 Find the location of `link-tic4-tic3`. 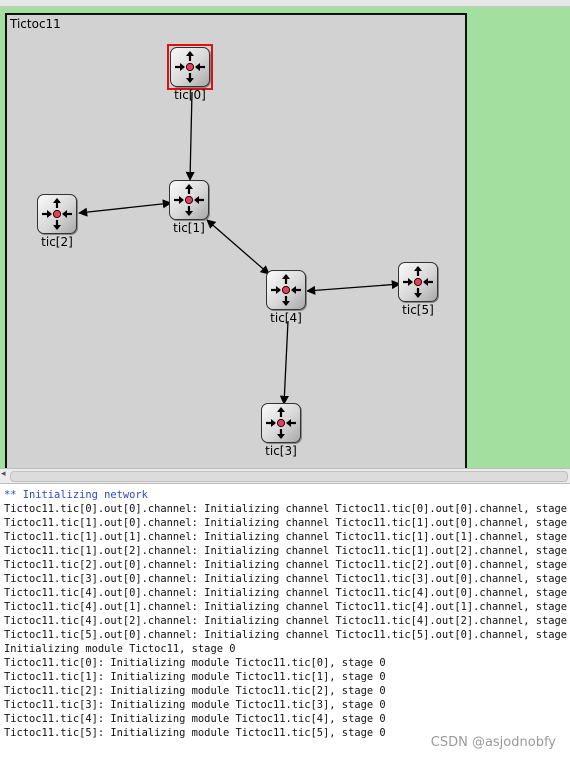

link-tic4-tic3 is located at coordinates (284, 362).